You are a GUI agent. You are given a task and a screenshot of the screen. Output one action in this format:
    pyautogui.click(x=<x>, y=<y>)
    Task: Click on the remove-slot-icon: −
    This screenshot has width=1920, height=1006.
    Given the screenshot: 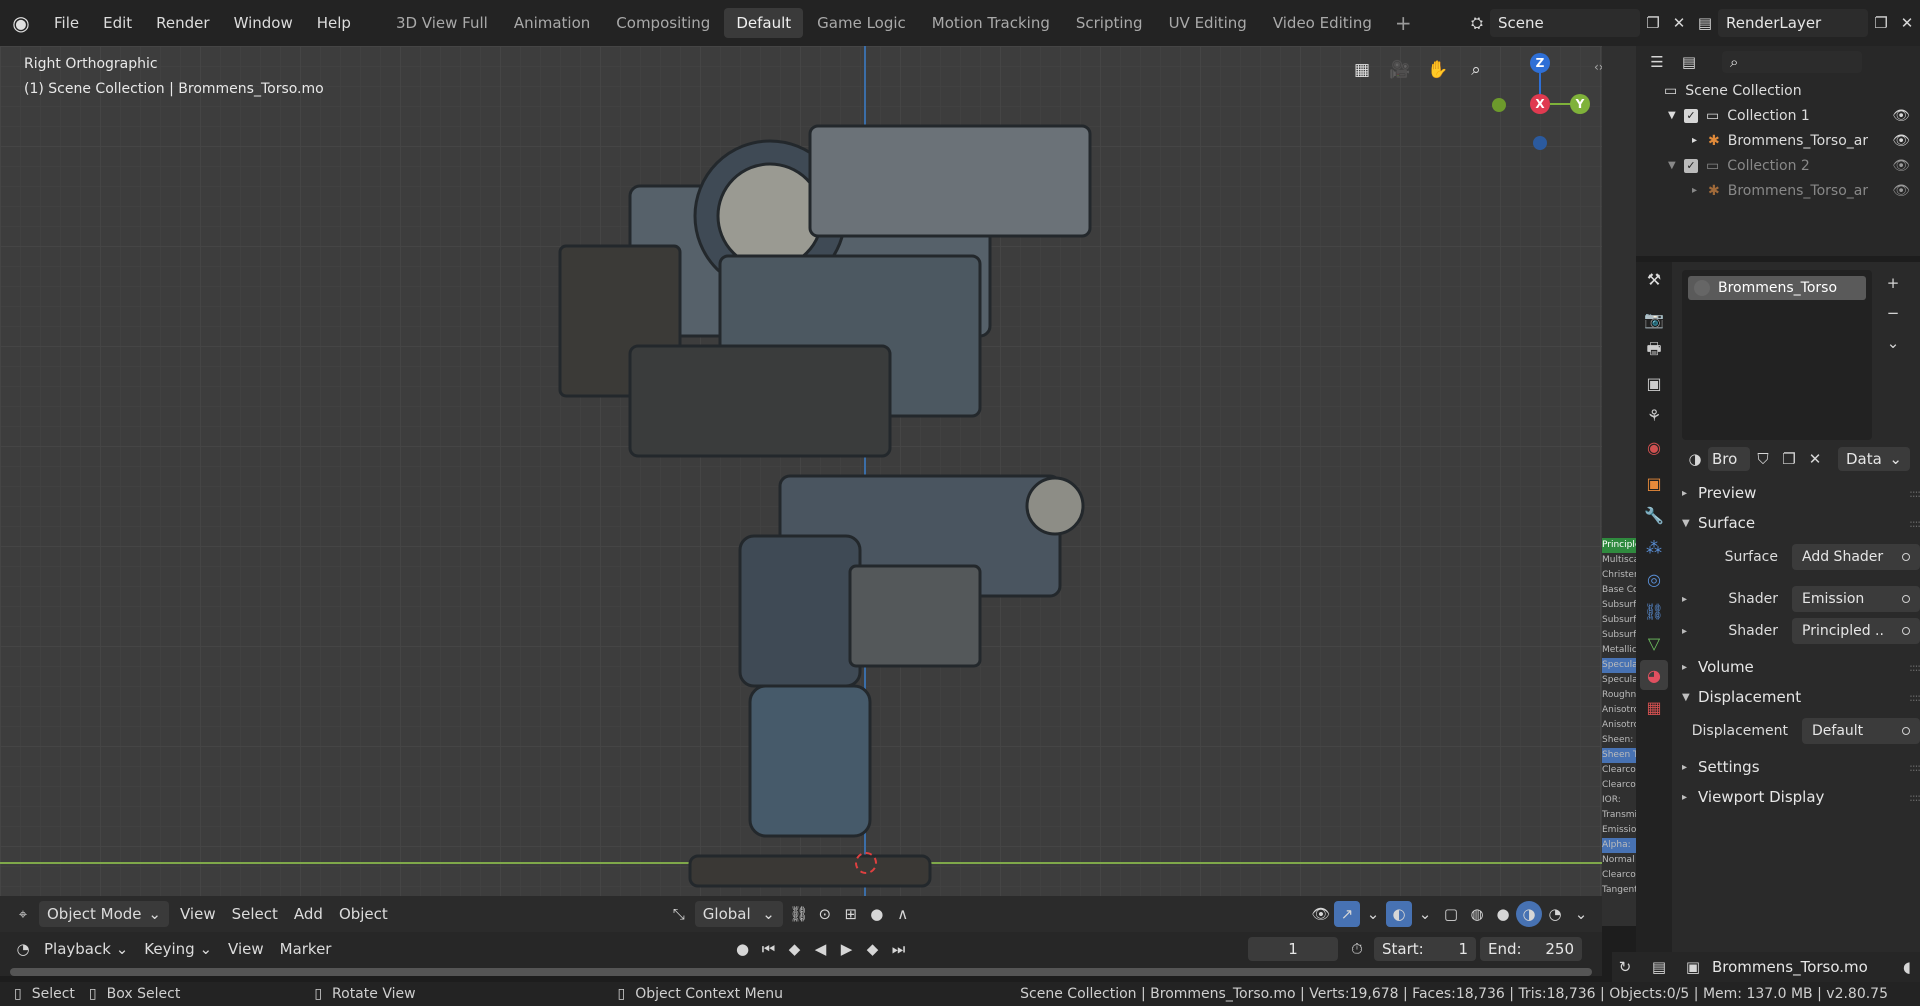 What is the action you would take?
    pyautogui.click(x=1893, y=313)
    